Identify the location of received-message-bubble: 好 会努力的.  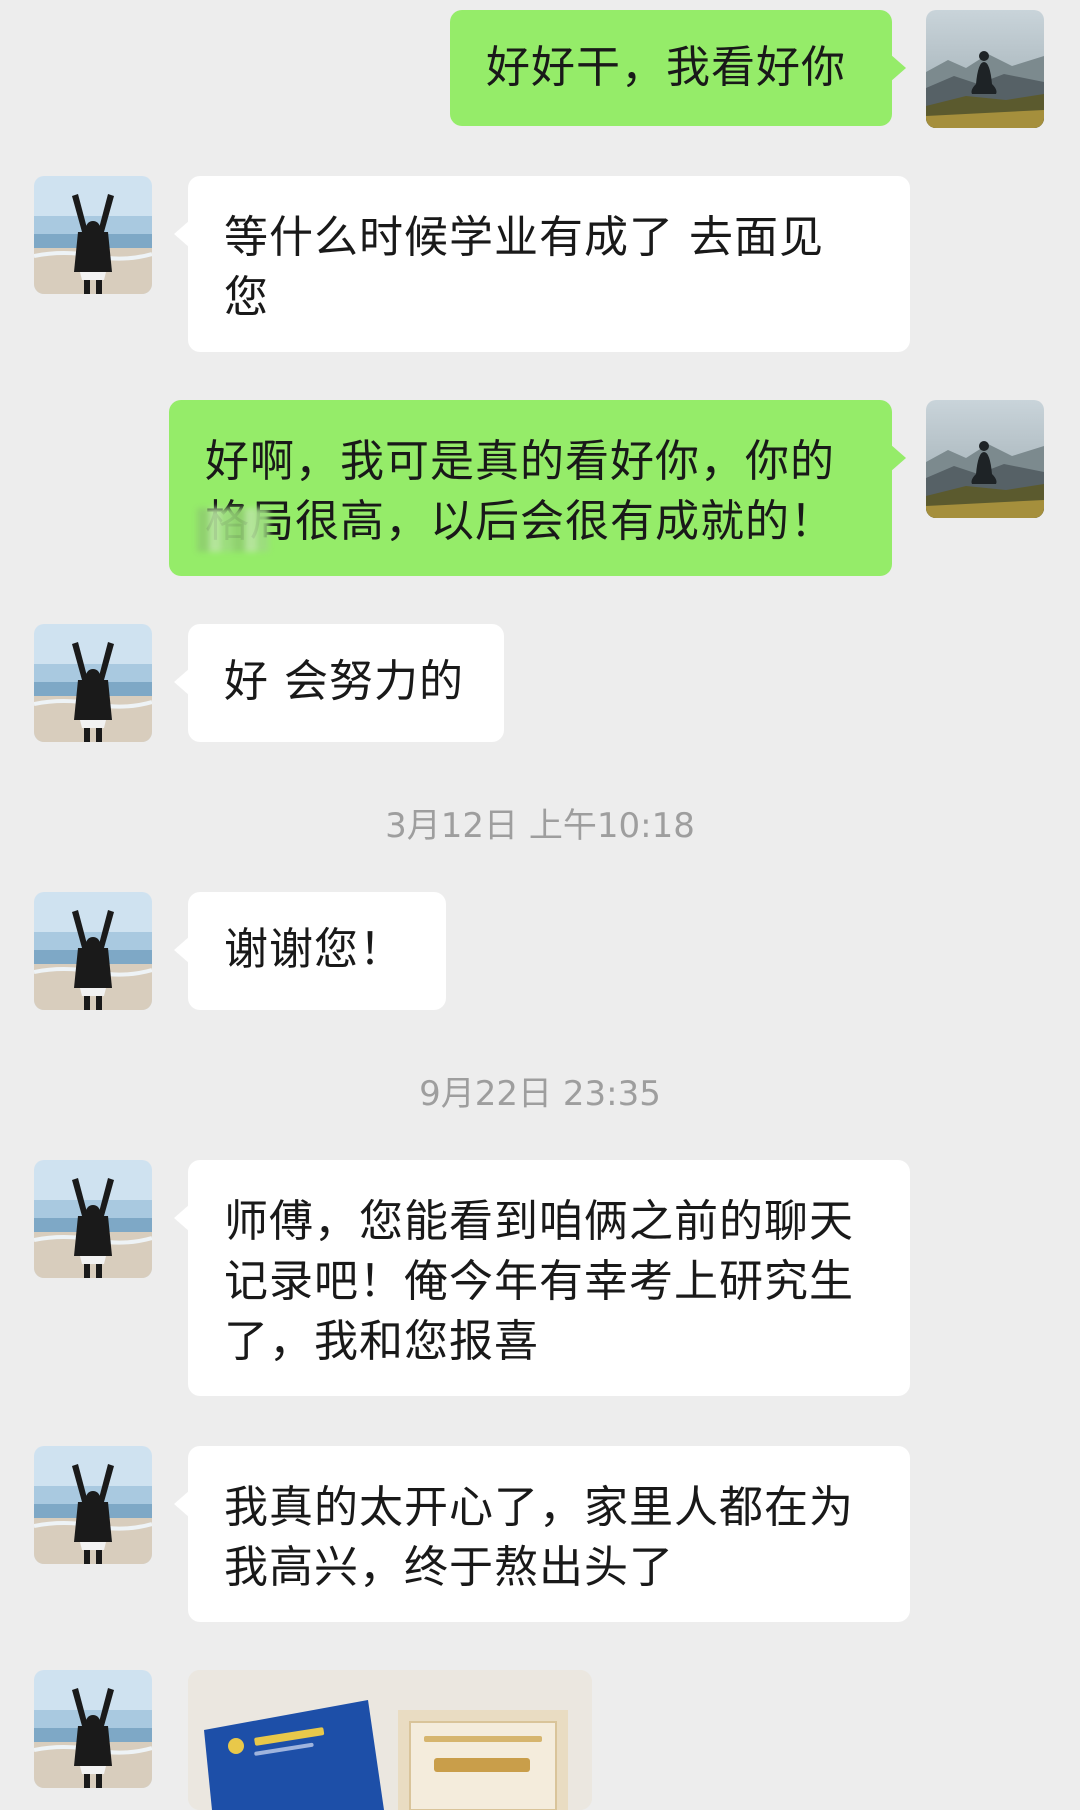
(339, 683).